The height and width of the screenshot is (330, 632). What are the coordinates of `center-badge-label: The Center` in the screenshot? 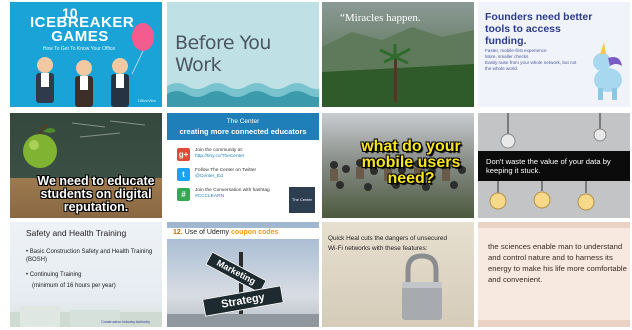 It's located at (301, 199).